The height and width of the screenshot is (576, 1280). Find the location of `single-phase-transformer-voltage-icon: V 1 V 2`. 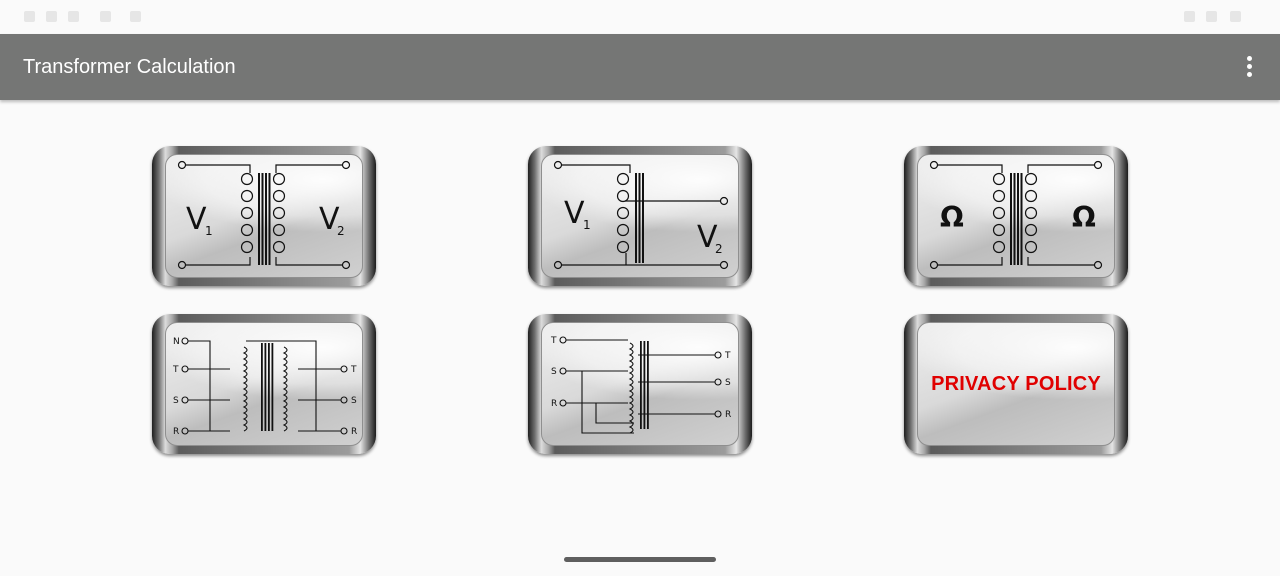

single-phase-transformer-voltage-icon: V 1 V 2 is located at coordinates (264, 215).